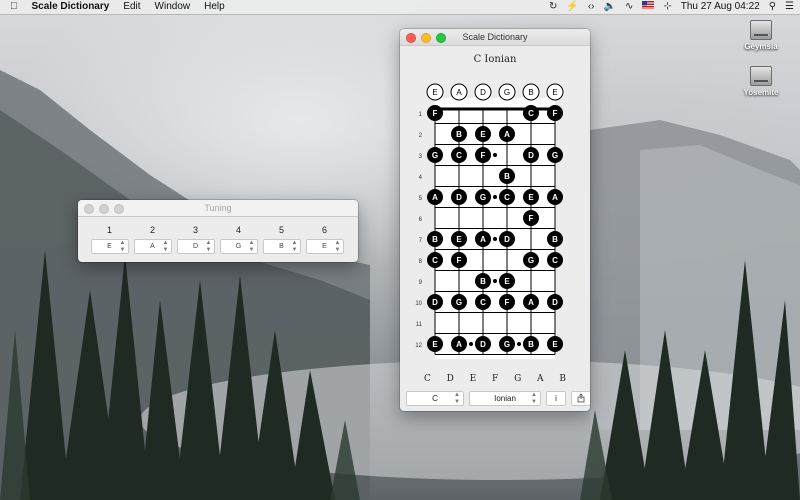  What do you see at coordinates (580, 398) in the screenshot?
I see `share-button` at bounding box center [580, 398].